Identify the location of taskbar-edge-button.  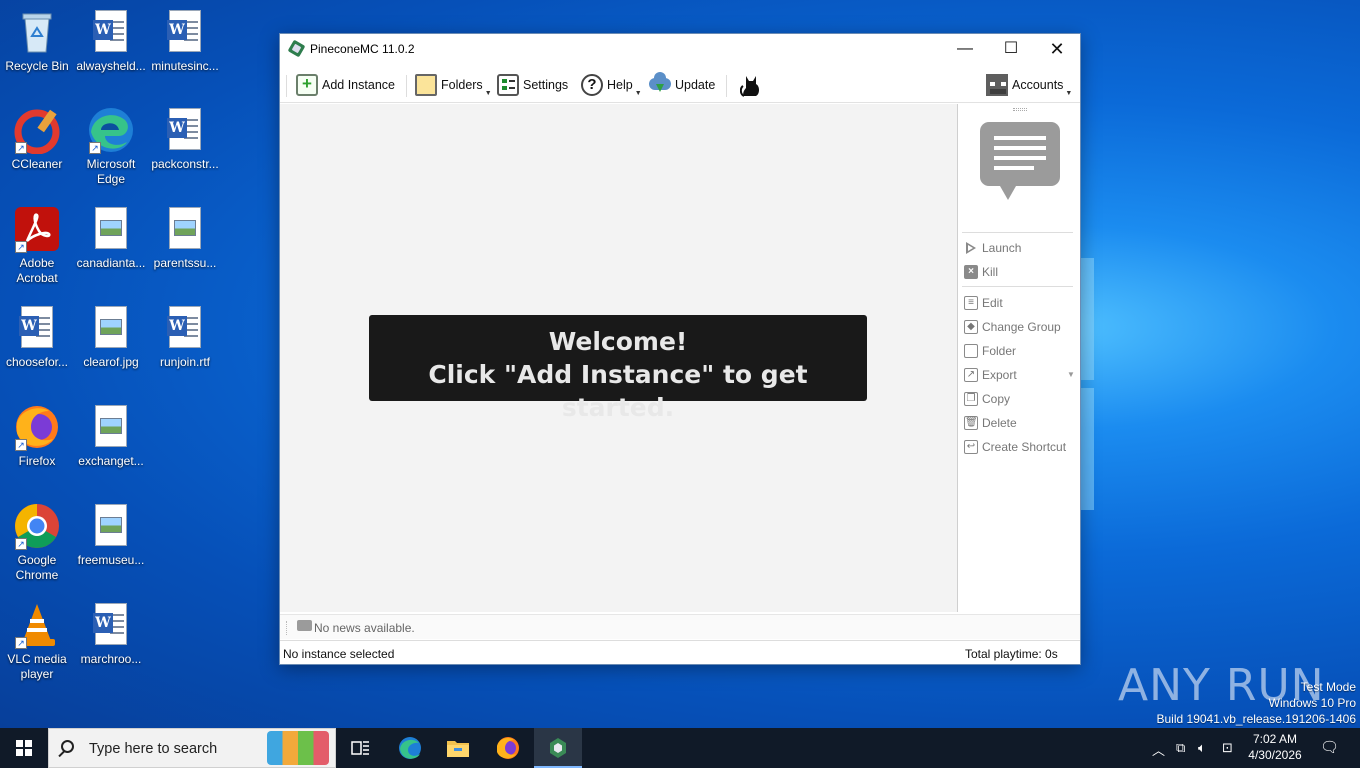
(410, 748).